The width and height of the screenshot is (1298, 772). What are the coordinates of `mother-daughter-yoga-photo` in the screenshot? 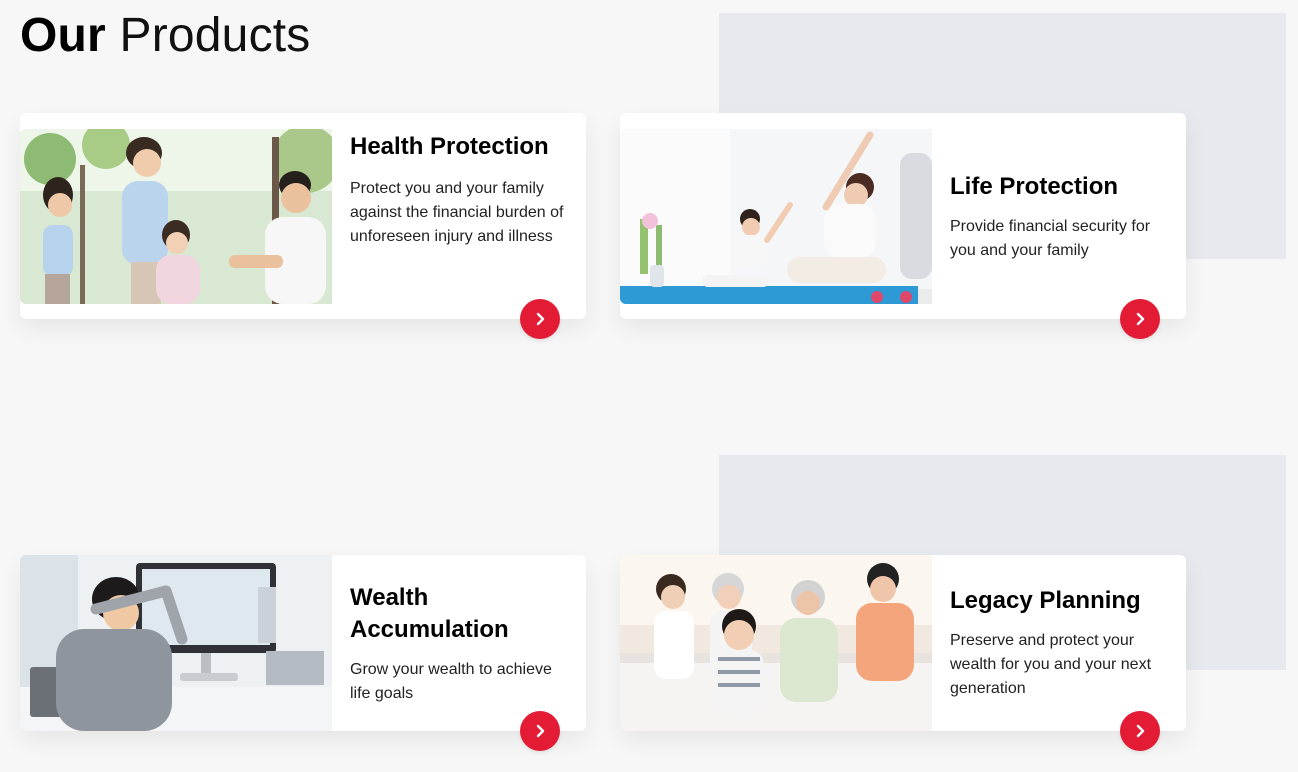 It's located at (776, 216).